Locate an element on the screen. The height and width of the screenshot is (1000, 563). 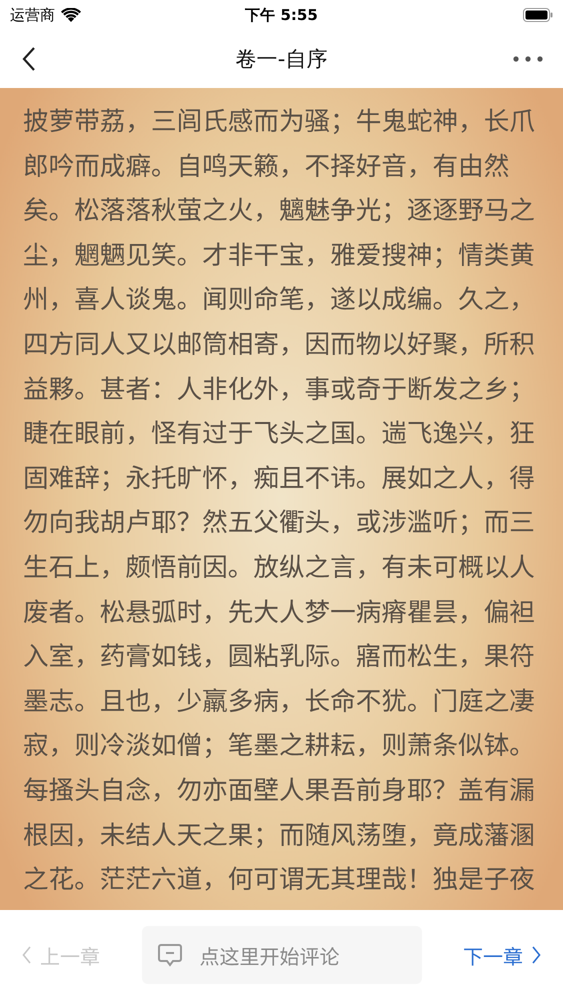
text-line: 四方同人又以邮筒相寄，因而物以好聚，所积 is located at coordinates (279, 342).